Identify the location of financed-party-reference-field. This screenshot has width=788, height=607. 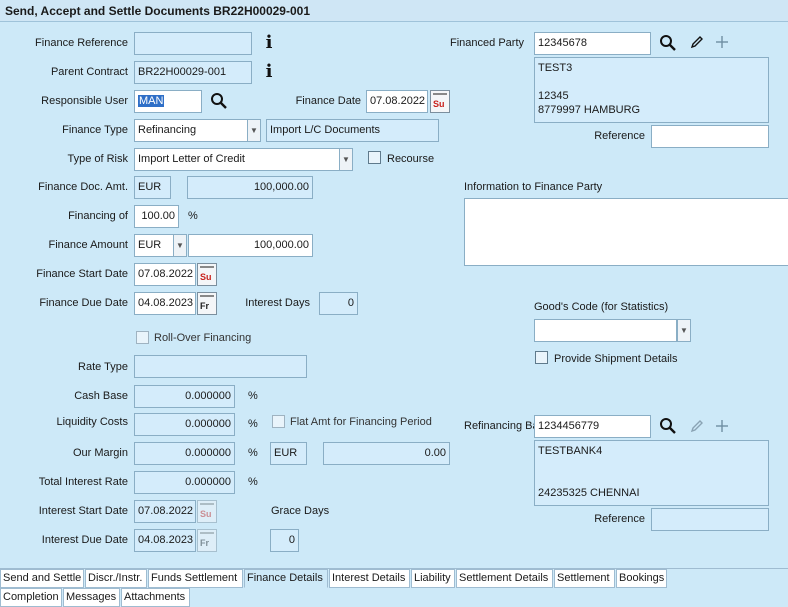
(710, 136).